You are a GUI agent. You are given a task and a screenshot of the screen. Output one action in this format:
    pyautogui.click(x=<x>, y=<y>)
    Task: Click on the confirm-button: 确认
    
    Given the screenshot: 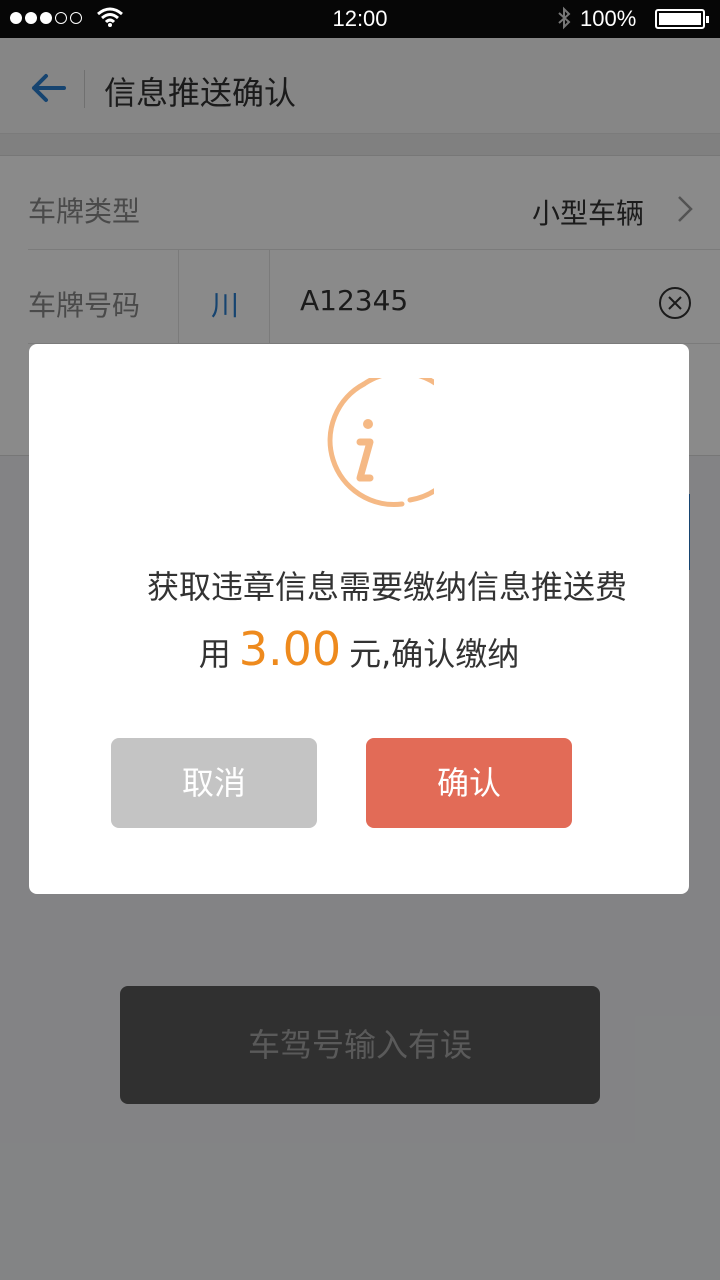 What is the action you would take?
    pyautogui.click(x=469, y=783)
    